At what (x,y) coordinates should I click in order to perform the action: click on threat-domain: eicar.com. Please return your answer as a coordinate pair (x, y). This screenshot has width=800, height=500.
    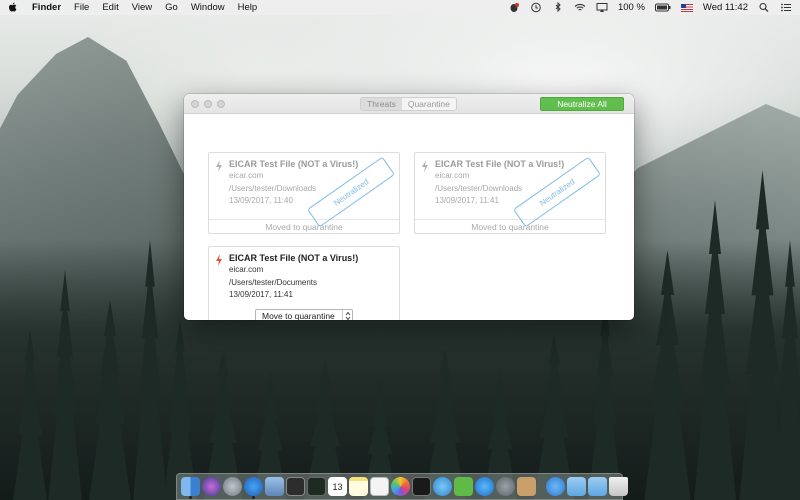
    Looking at the image, I should click on (246, 269).